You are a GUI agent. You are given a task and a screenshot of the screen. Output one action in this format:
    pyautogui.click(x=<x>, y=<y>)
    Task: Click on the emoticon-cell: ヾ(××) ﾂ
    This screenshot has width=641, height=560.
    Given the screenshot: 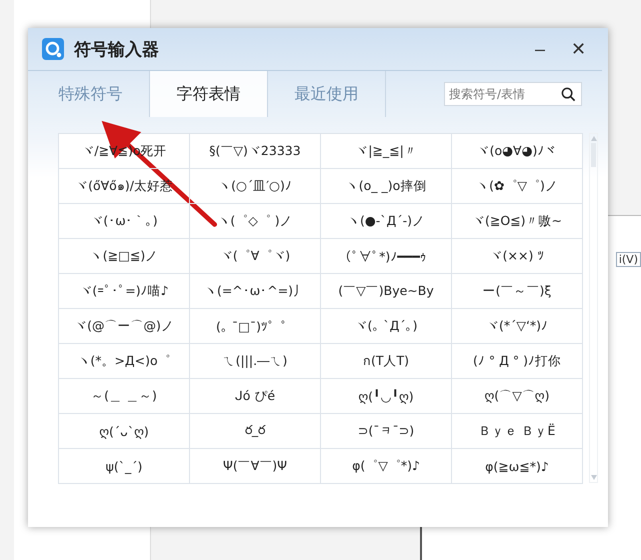 What is the action you would take?
    pyautogui.click(x=517, y=256)
    